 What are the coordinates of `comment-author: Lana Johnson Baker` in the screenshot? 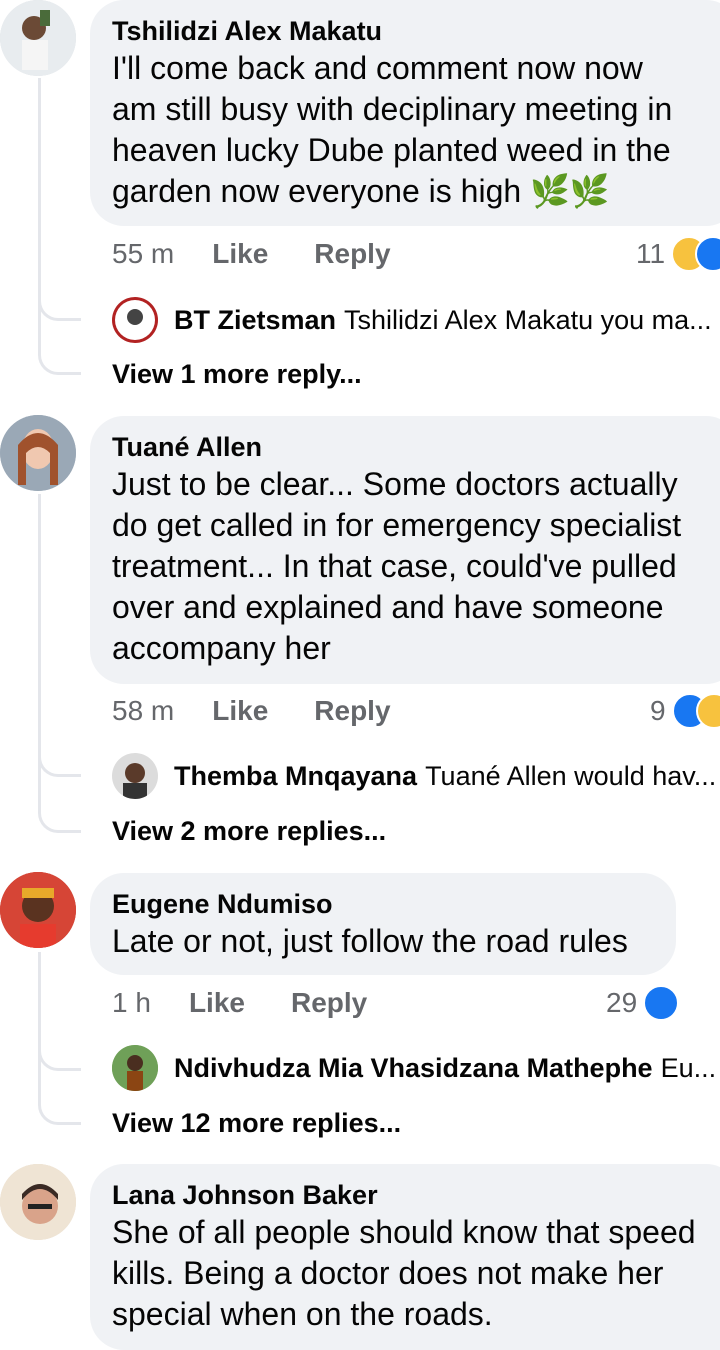 It's located at (415, 1195).